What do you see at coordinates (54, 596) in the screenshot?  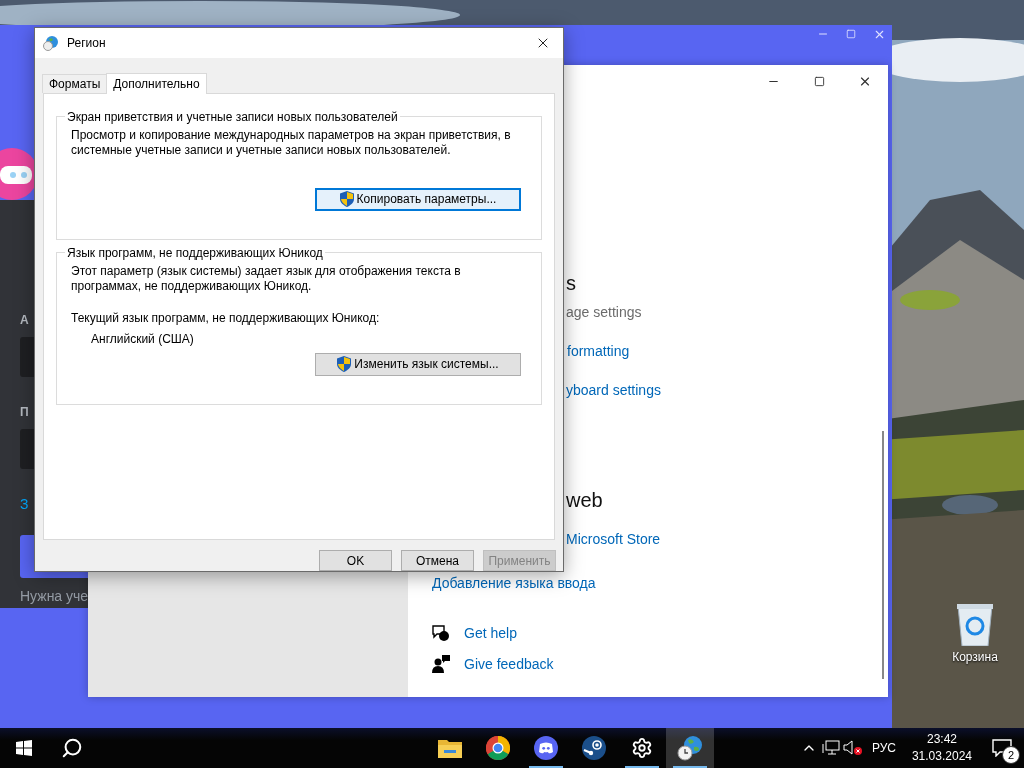 I see `field-label: Нужна уче` at bounding box center [54, 596].